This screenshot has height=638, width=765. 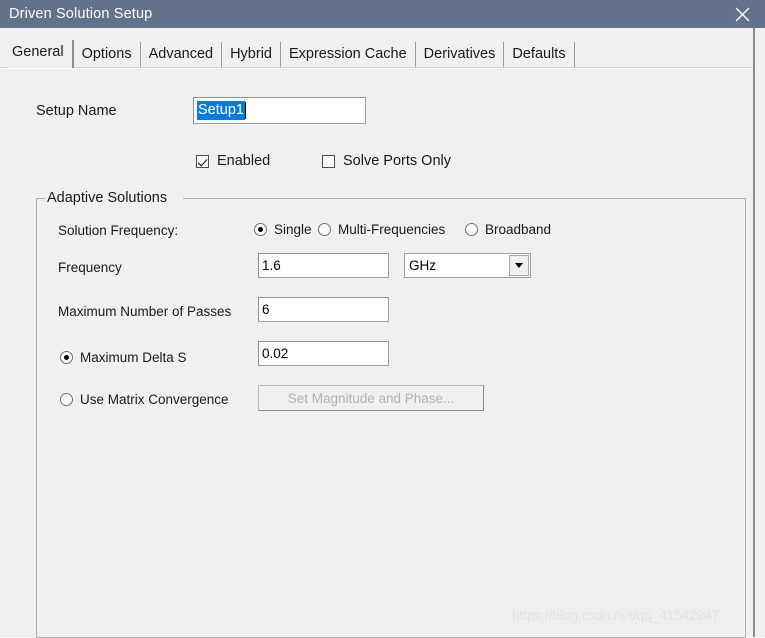 I want to click on radio-multi-frequencies-label: Multi-Frequencies, so click(x=392, y=229).